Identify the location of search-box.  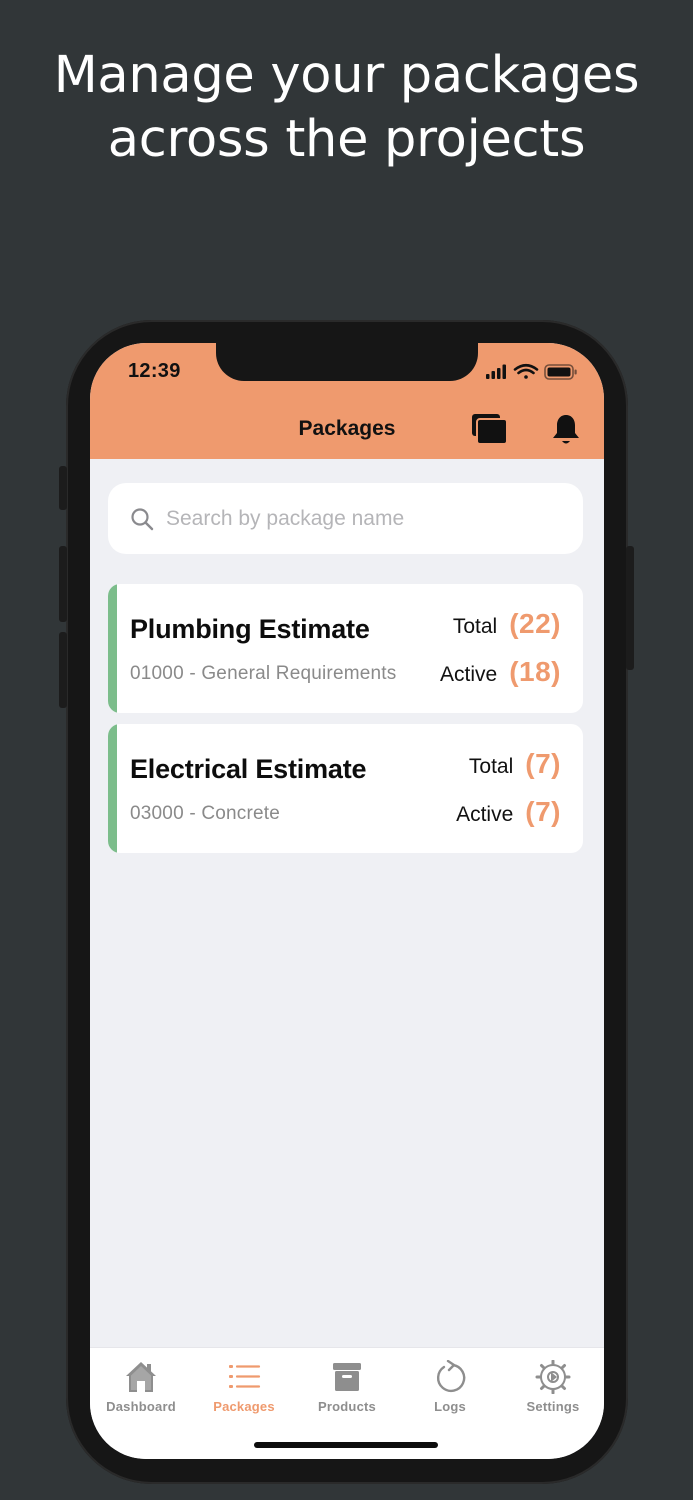
(345, 518).